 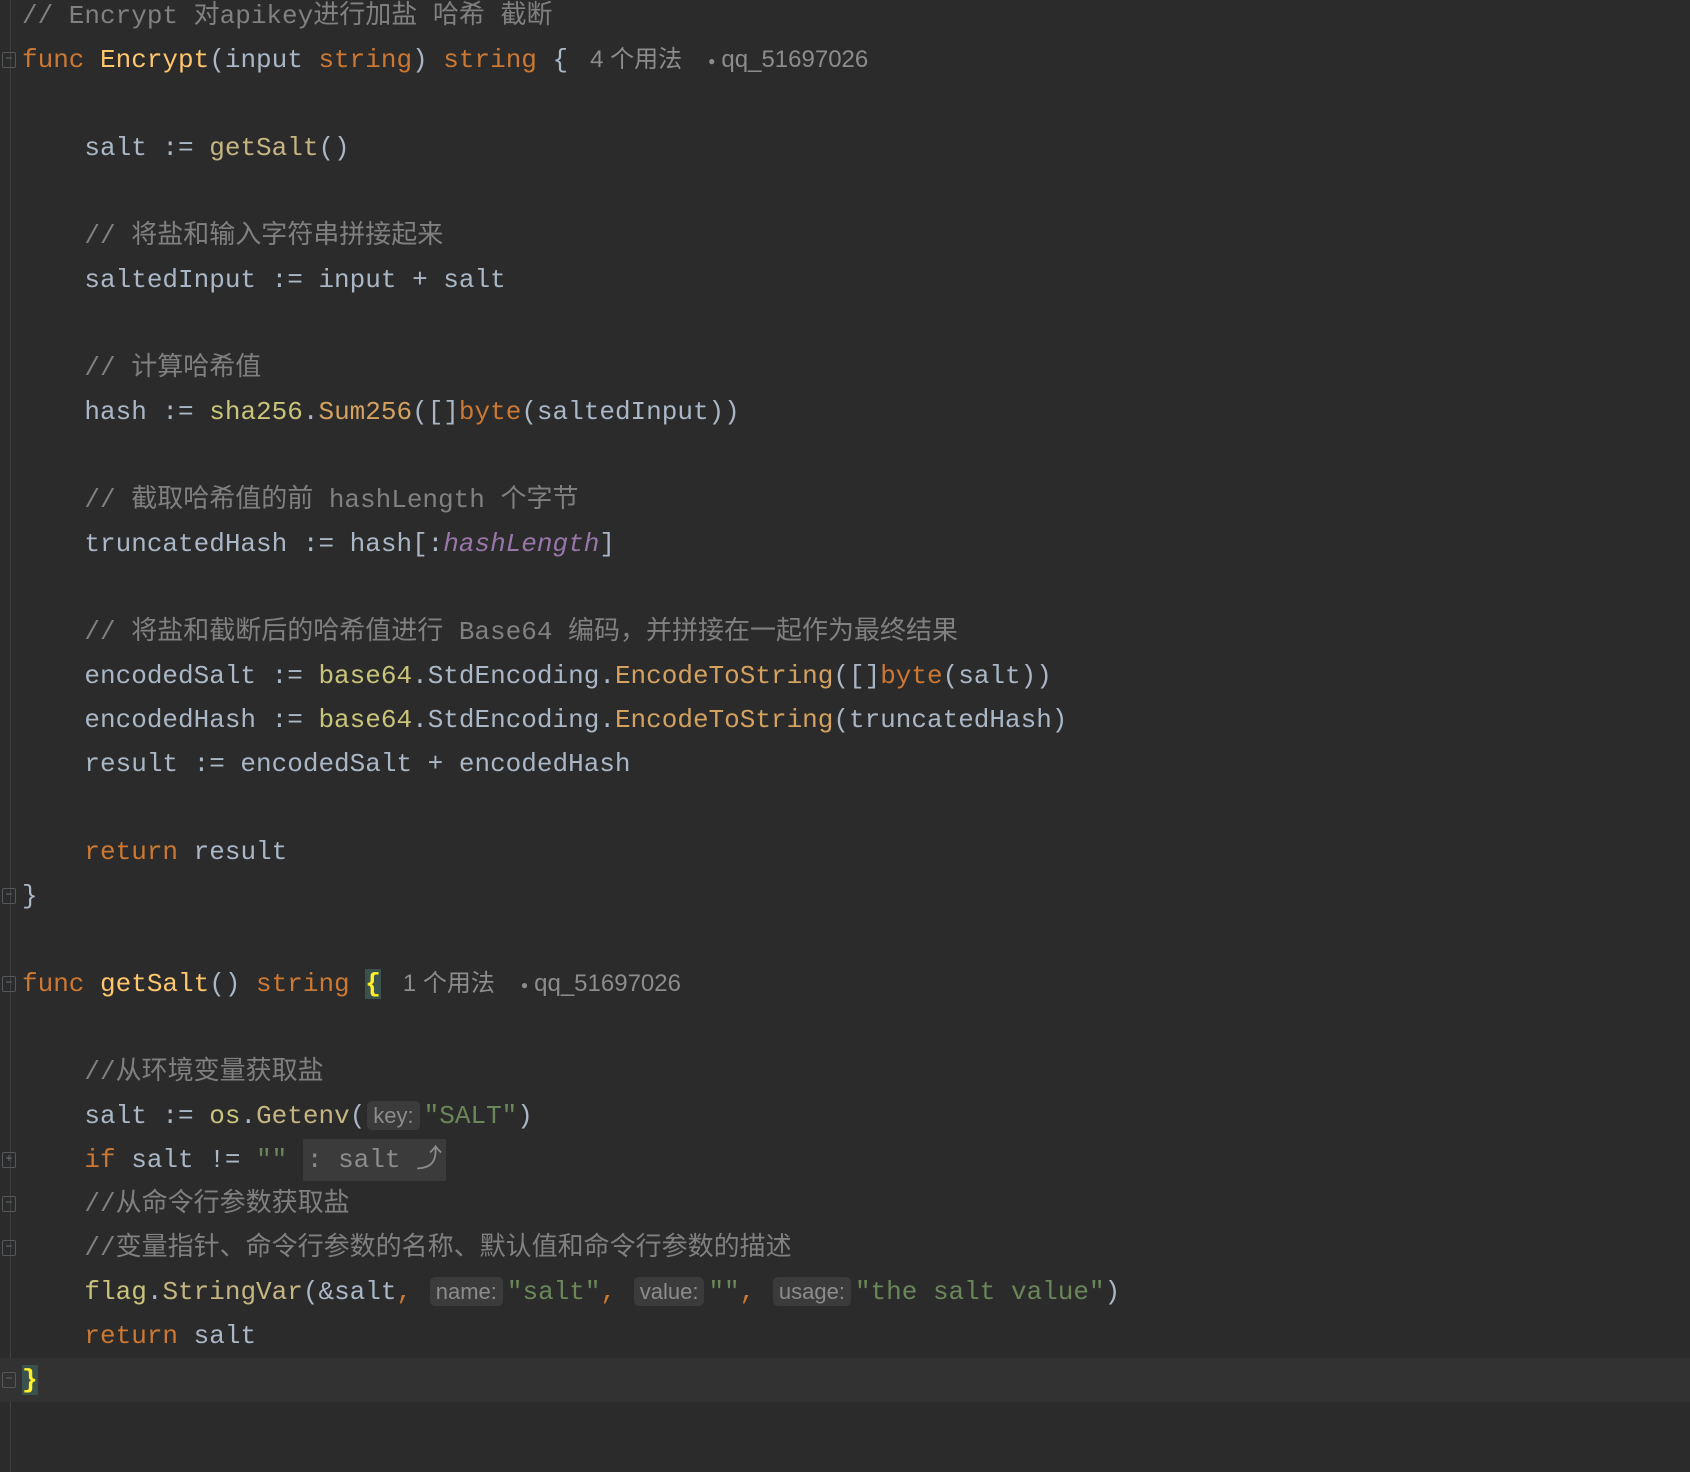 I want to click on comment: //从环境变量获取盐, so click(x=173, y=1072).